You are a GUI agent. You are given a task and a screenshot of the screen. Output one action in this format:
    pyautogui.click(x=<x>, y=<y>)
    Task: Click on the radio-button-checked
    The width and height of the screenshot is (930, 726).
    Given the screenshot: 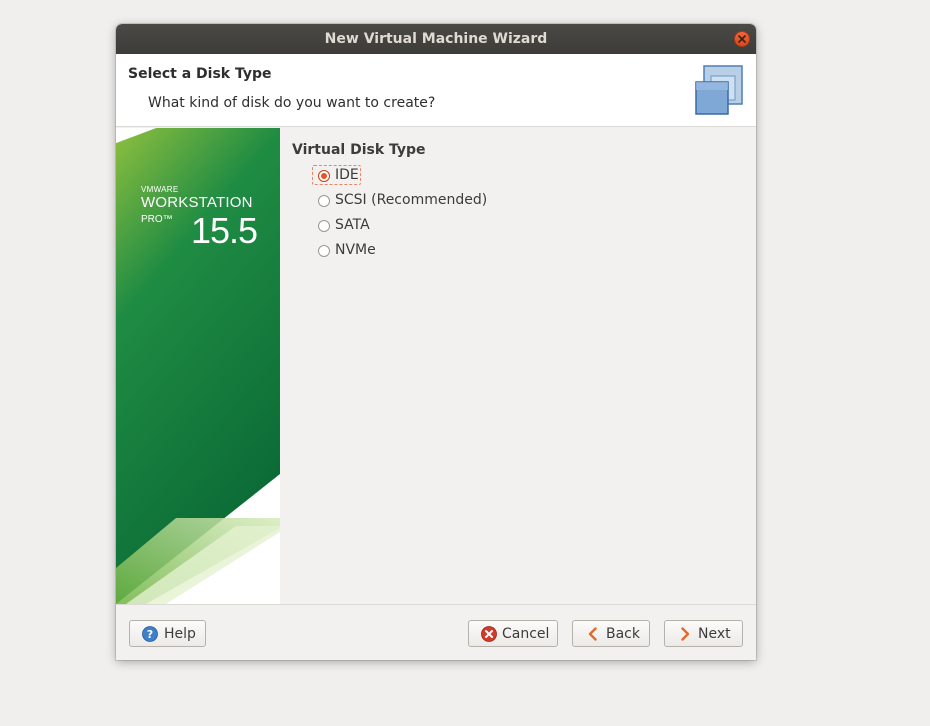 What is the action you would take?
    pyautogui.click(x=324, y=176)
    